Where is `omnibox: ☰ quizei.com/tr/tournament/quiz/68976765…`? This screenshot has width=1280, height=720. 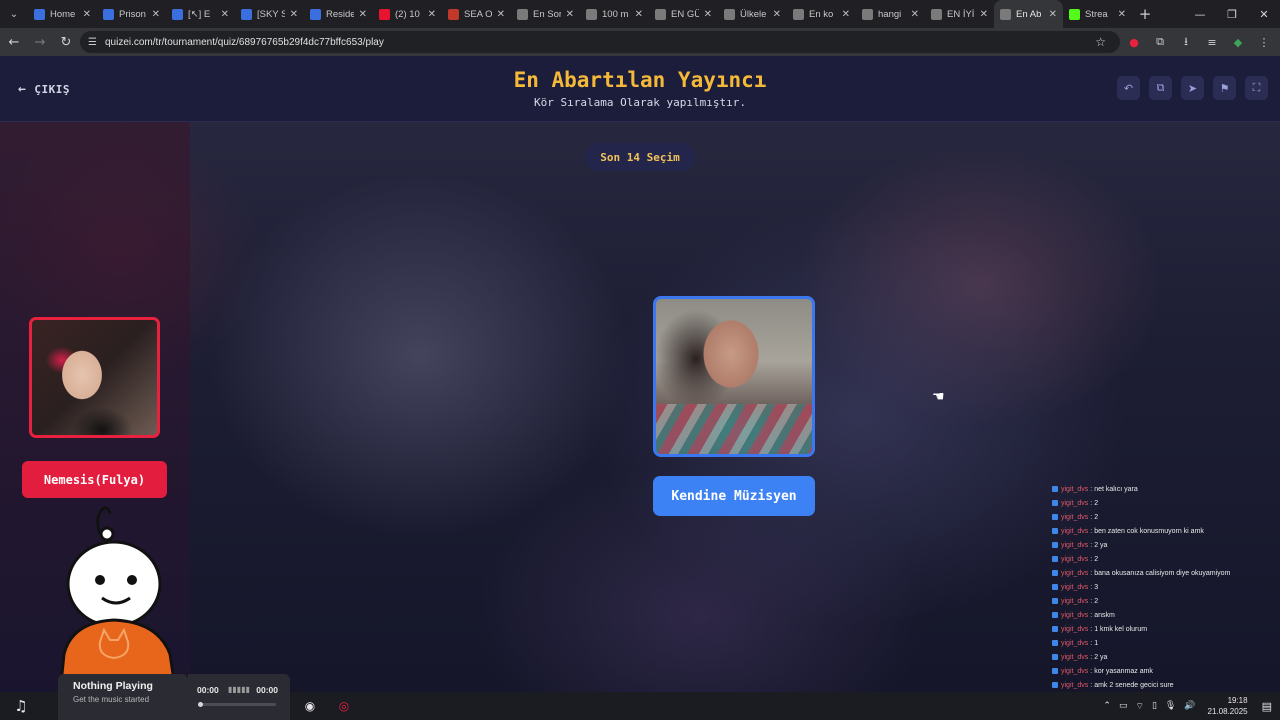 omnibox: ☰ quizei.com/tr/tournament/quiz/68976765… is located at coordinates (600, 42).